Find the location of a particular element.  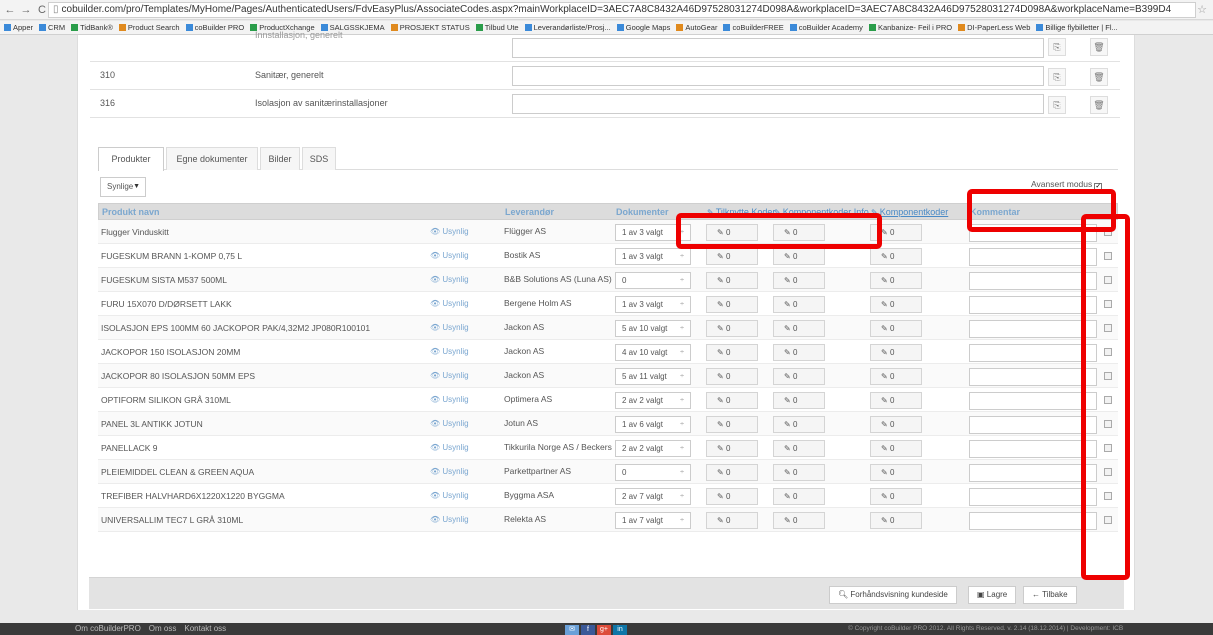

facebook-icon: f is located at coordinates (588, 630).